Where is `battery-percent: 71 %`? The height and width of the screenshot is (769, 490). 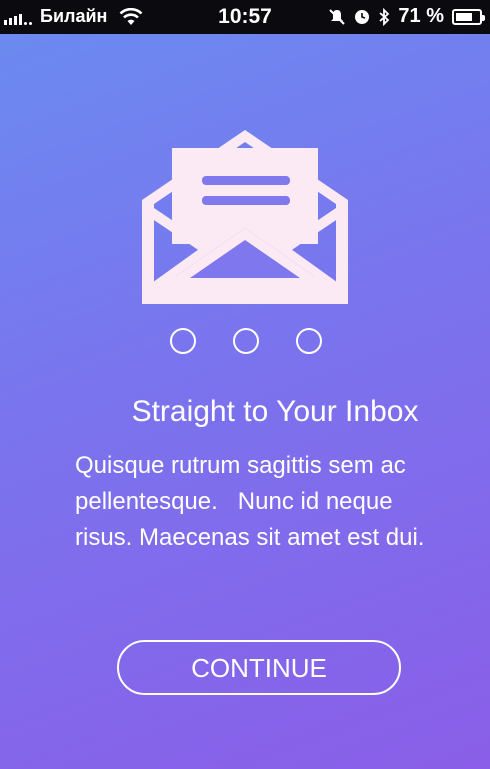 battery-percent: 71 % is located at coordinates (421, 16).